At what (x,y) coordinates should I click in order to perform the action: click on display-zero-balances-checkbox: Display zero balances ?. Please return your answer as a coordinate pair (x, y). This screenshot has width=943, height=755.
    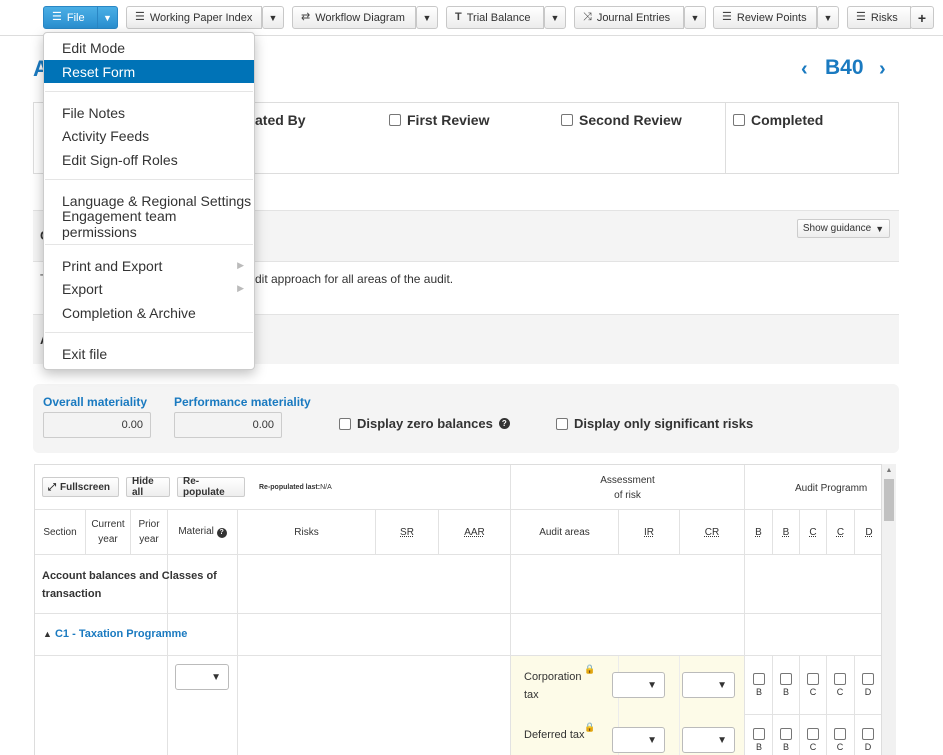
    Looking at the image, I should click on (424, 423).